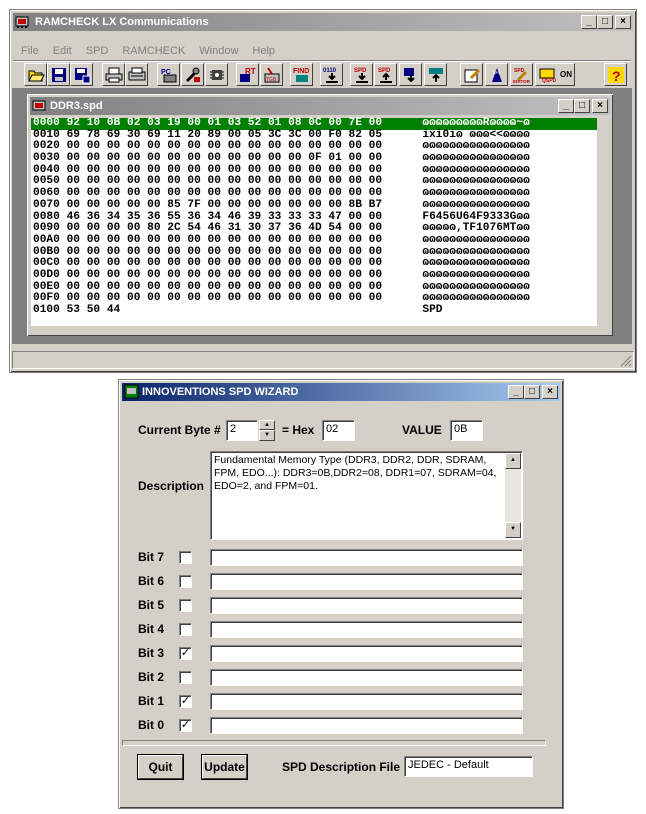 Image resolution: width=646 pixels, height=814 pixels. Describe the element at coordinates (314, 310) in the screenshot. I see `hex-row: 0100 53 50 44 SPD` at that location.